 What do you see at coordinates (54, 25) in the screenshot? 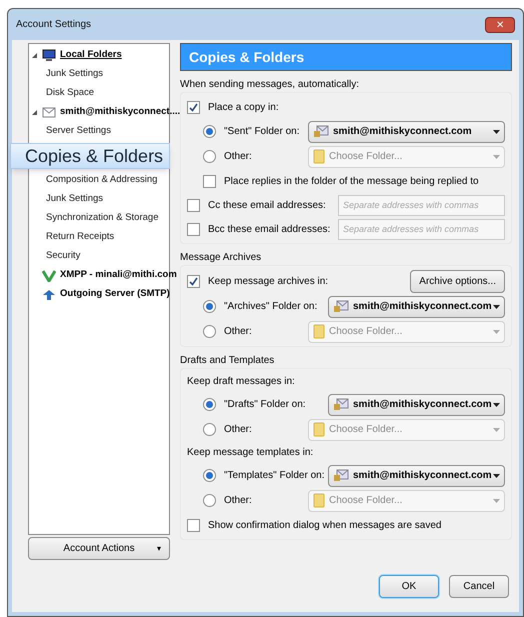
I see `window-title: Account Settings` at bounding box center [54, 25].